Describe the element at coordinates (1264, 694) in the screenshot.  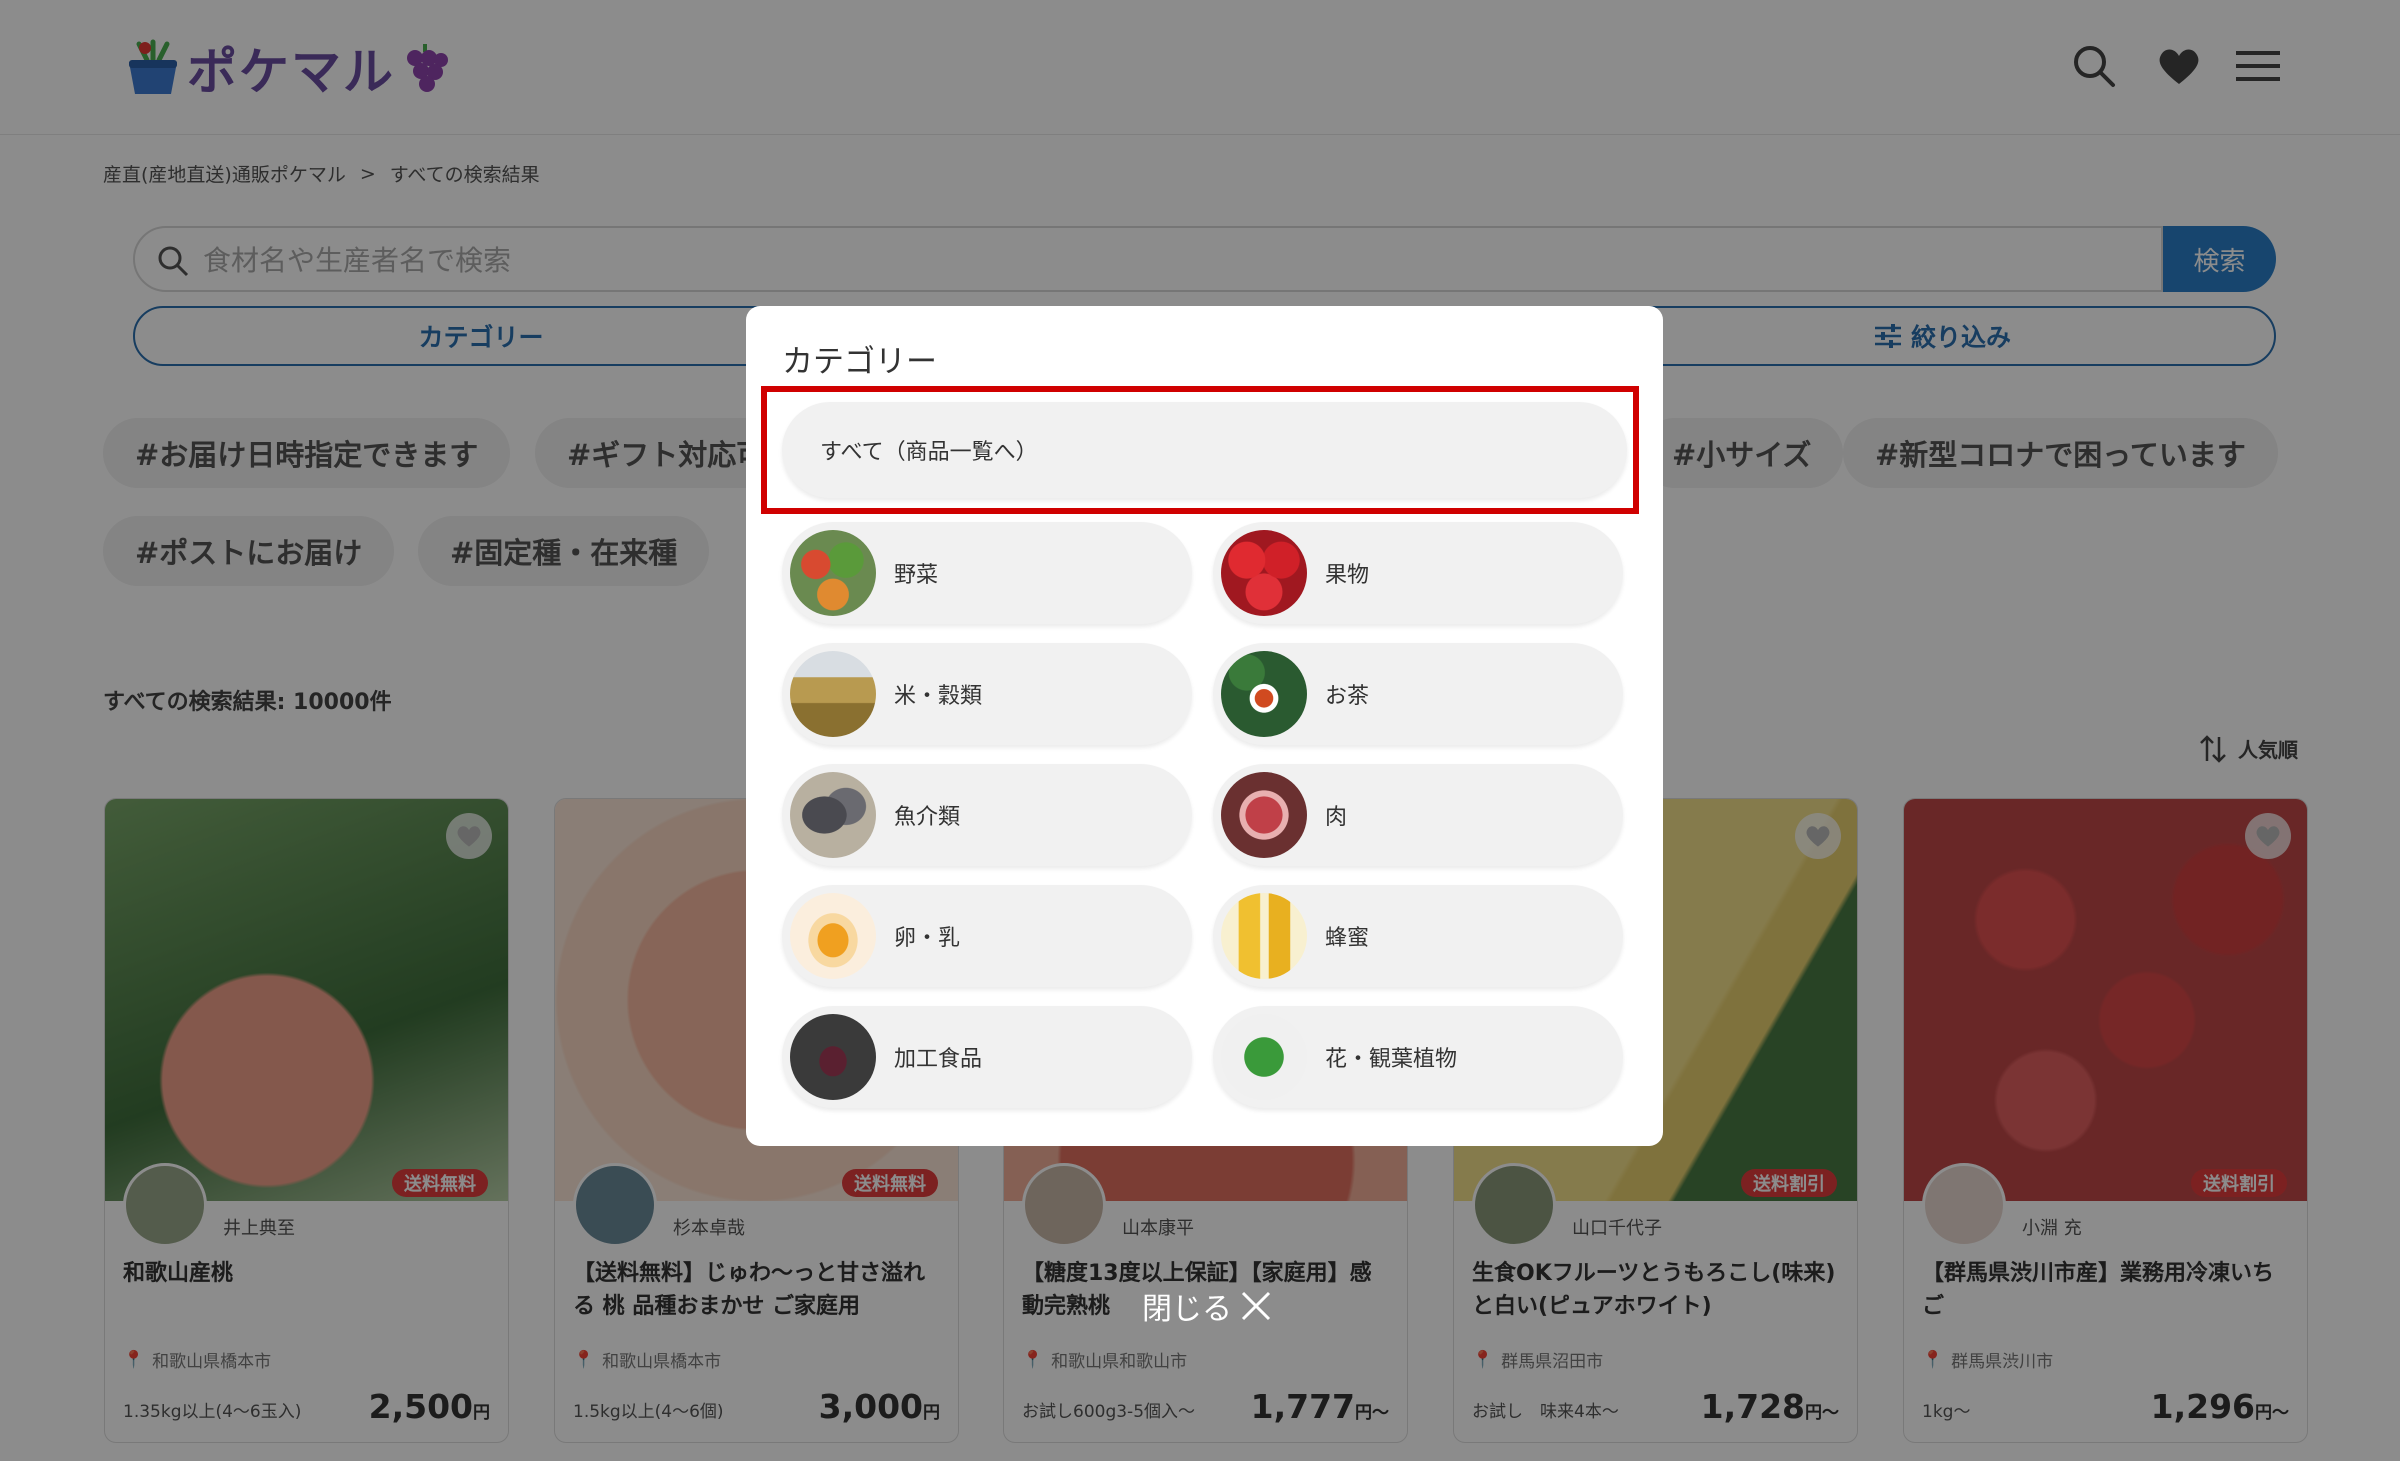
I see `tea-thumb-icon` at that location.